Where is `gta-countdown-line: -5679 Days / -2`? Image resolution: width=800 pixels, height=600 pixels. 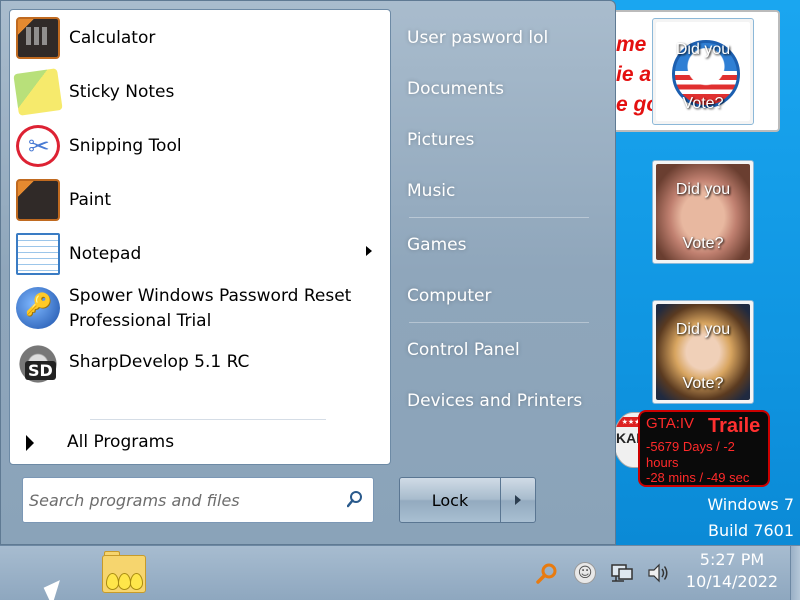
gta-countdown-line: -5679 Days / -2 is located at coordinates (690, 446).